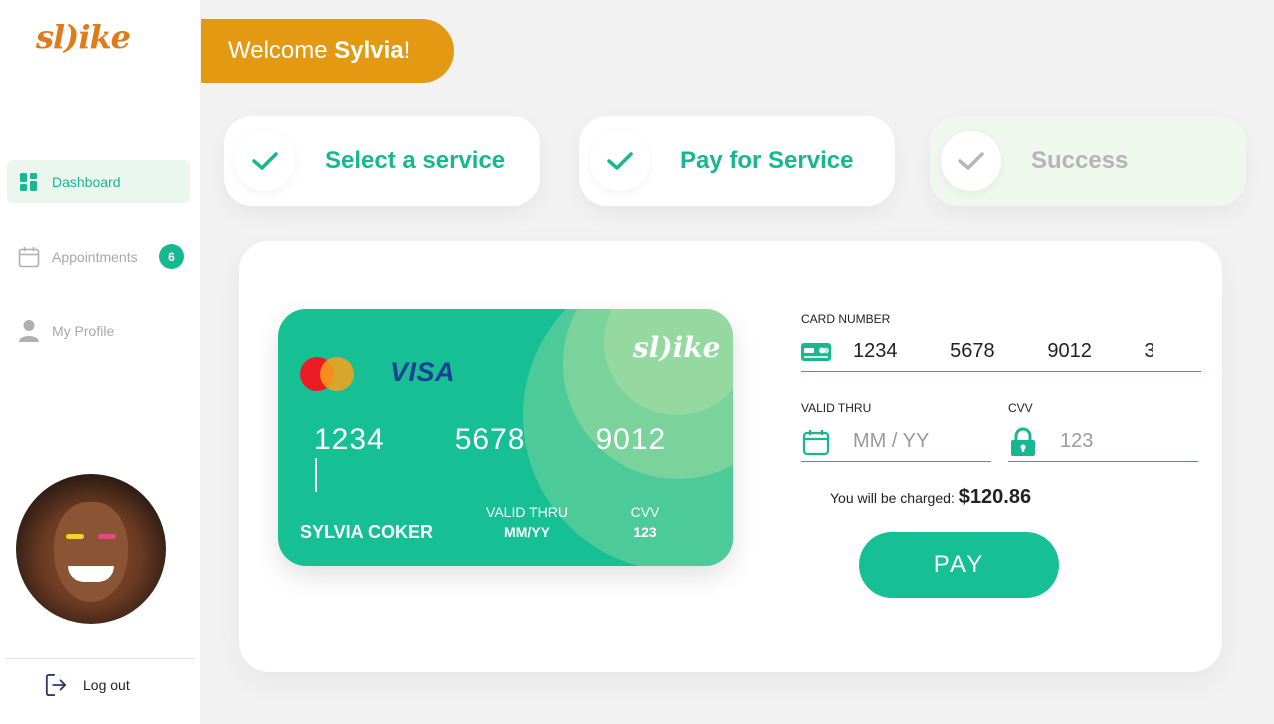 Image resolution: width=1274 pixels, height=724 pixels. What do you see at coordinates (83, 330) in the screenshot?
I see `sidebar-item-label: My Profile` at bounding box center [83, 330].